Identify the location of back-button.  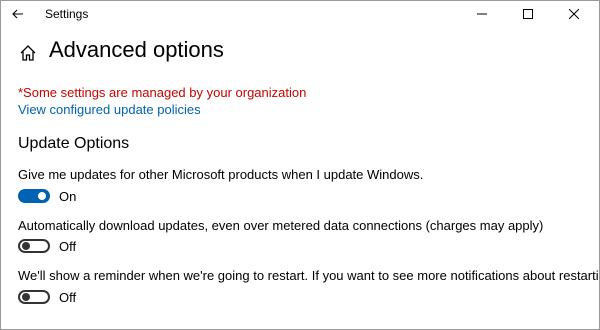
(18, 14).